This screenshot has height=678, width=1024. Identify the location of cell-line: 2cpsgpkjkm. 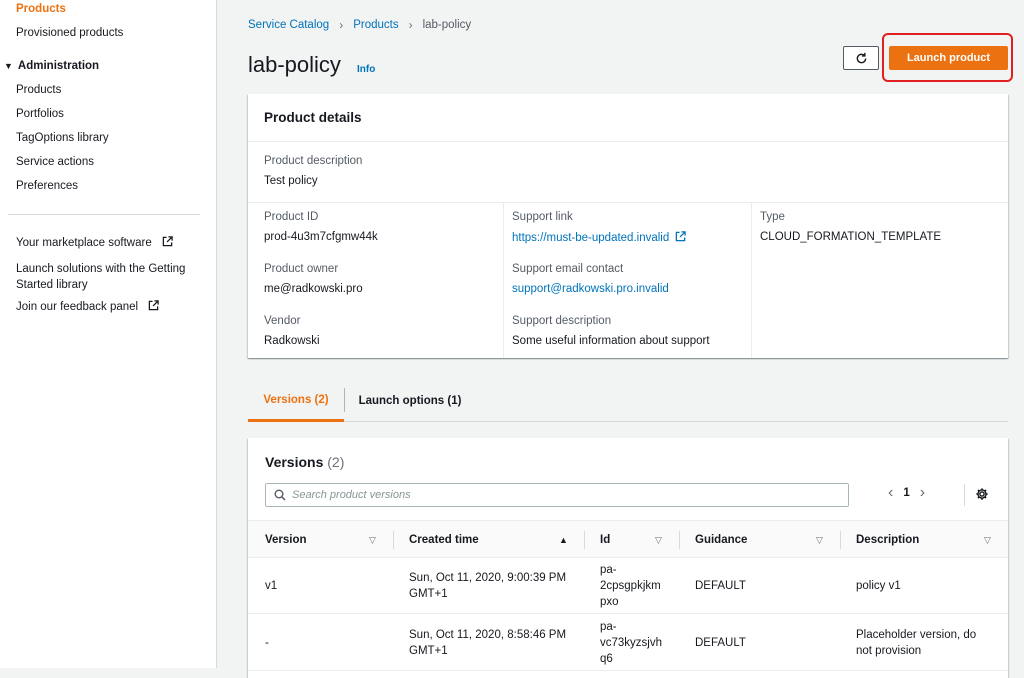
(630, 586).